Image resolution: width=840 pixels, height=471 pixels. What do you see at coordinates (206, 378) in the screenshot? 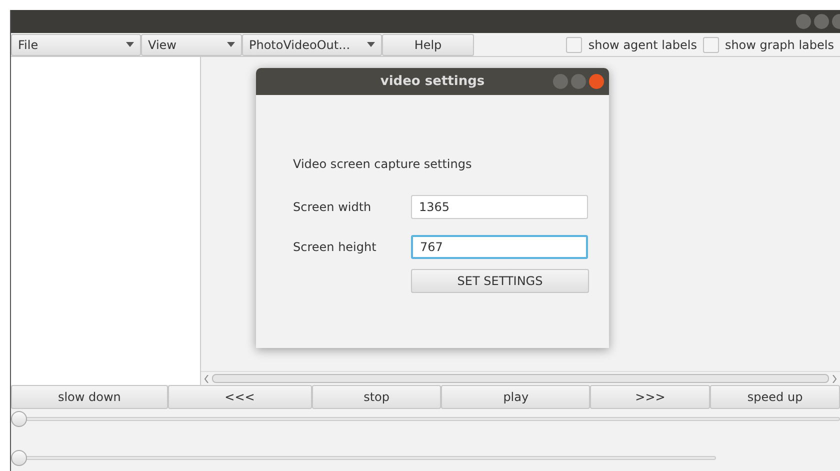
I see `scroll-left-icon` at bounding box center [206, 378].